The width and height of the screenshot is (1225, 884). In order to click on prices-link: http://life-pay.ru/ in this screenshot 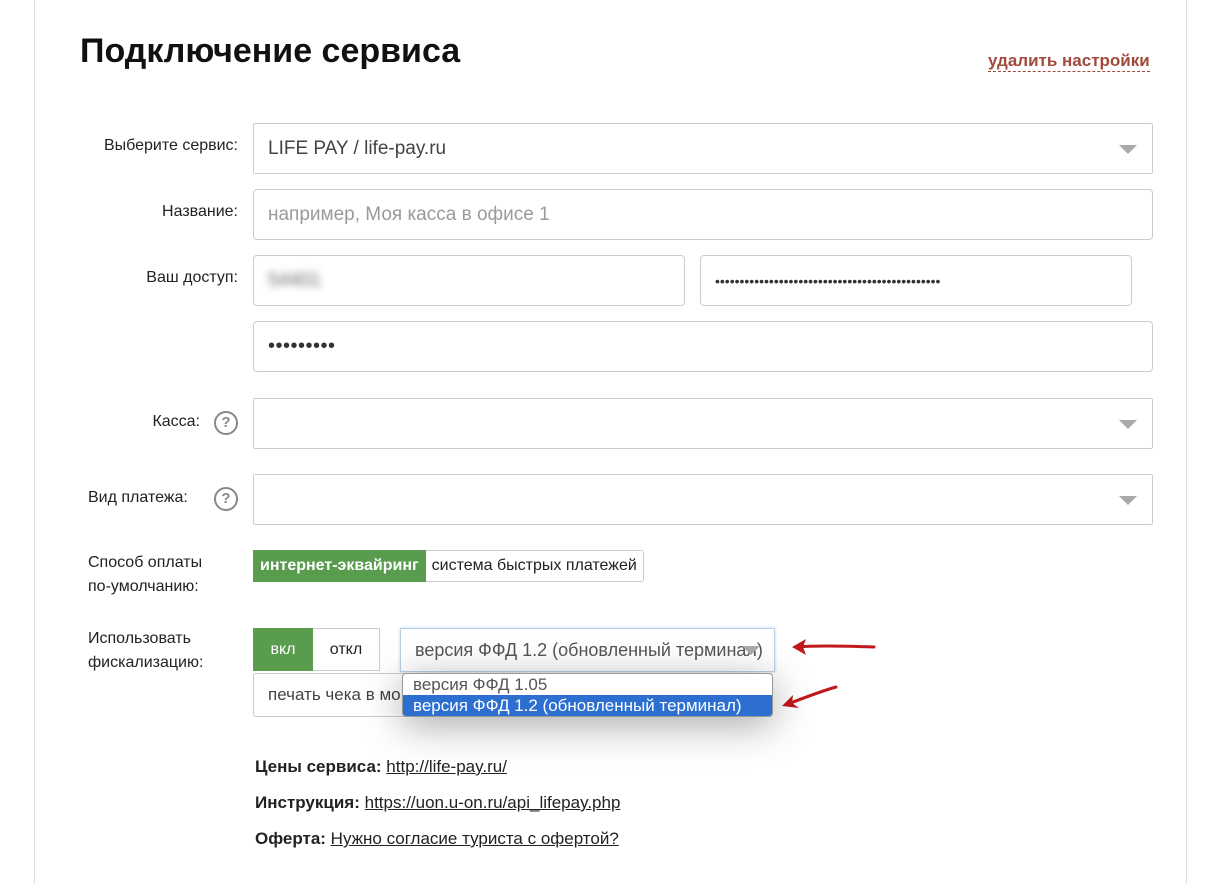, I will do `click(446, 766)`.